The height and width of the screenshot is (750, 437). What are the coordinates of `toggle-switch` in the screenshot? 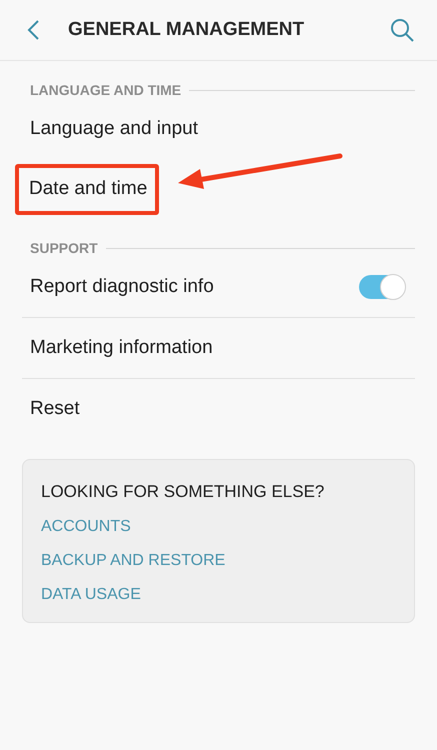 It's located at (382, 287).